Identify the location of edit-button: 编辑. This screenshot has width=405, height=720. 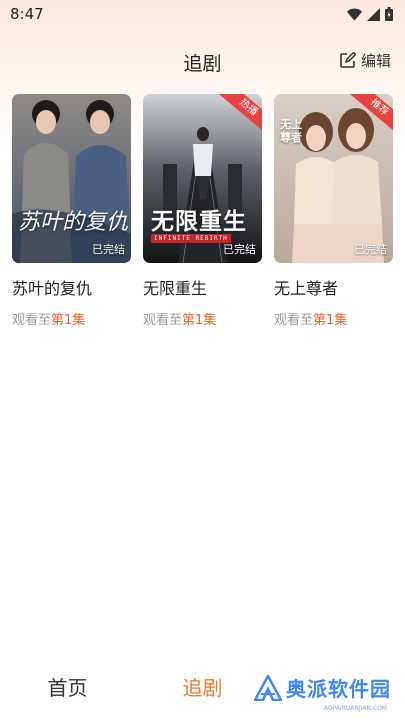
(365, 60).